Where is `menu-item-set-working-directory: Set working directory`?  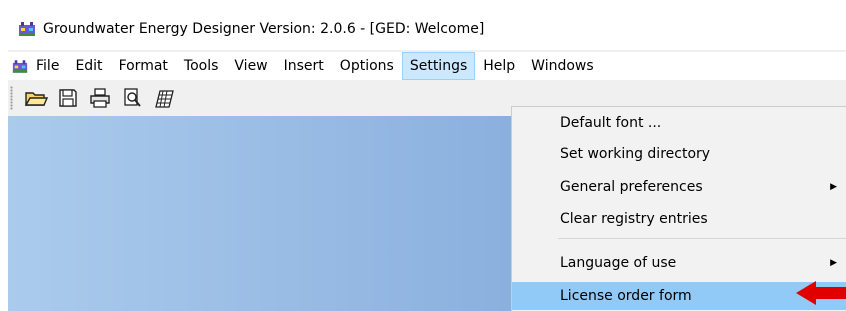 menu-item-set-working-directory: Set working directory is located at coordinates (679, 154).